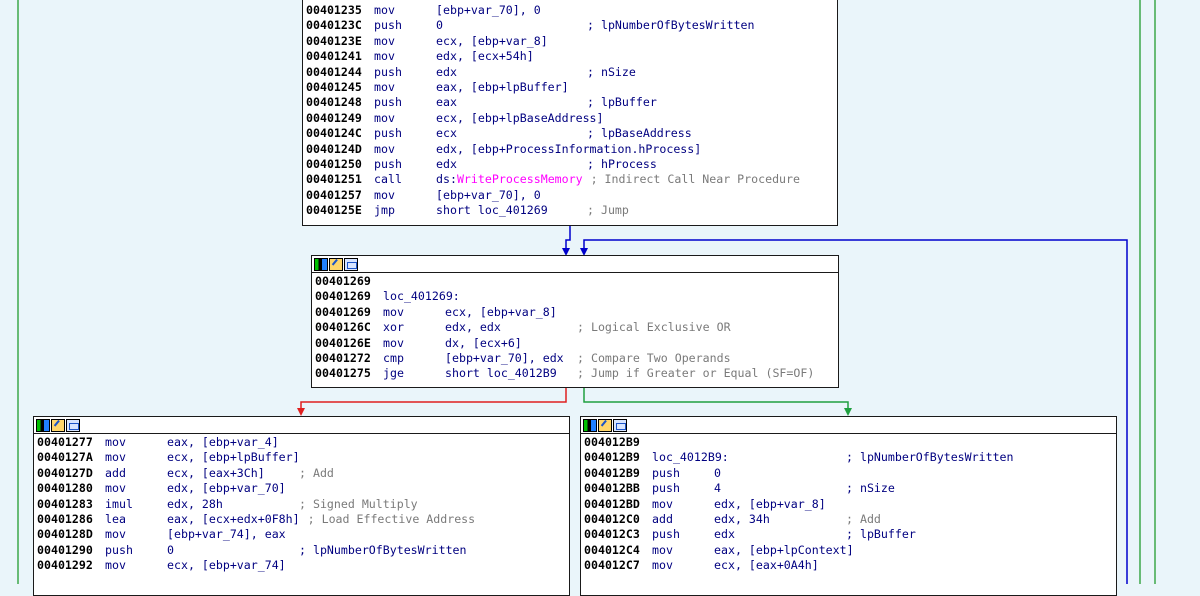 This screenshot has width=1200, height=596. I want to click on asm-operands: ds:WriteProcessMemory, so click(509, 179).